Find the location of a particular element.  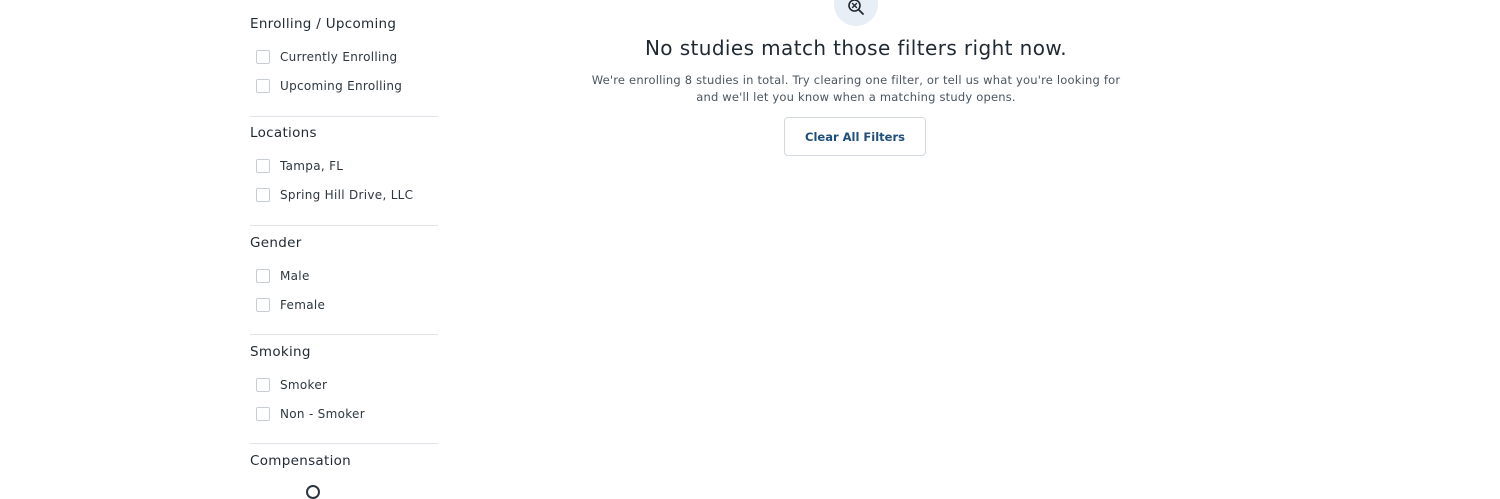

filter-option-label: Male is located at coordinates (295, 276).